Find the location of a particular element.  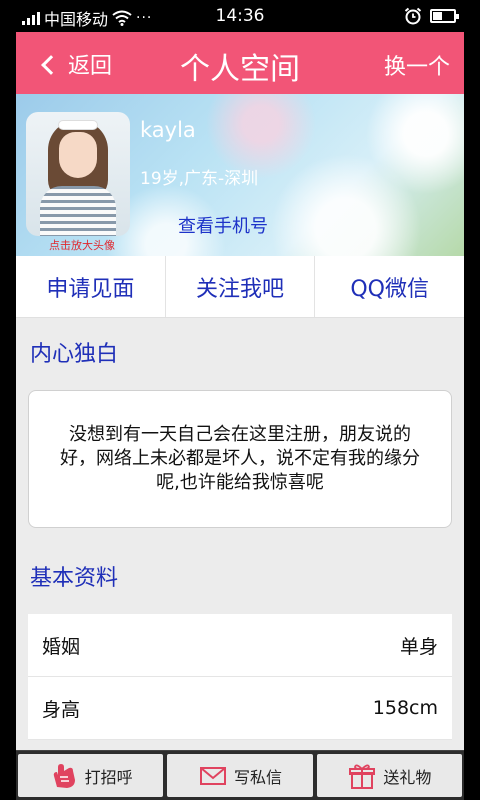

info-value: 158cm is located at coordinates (405, 708).